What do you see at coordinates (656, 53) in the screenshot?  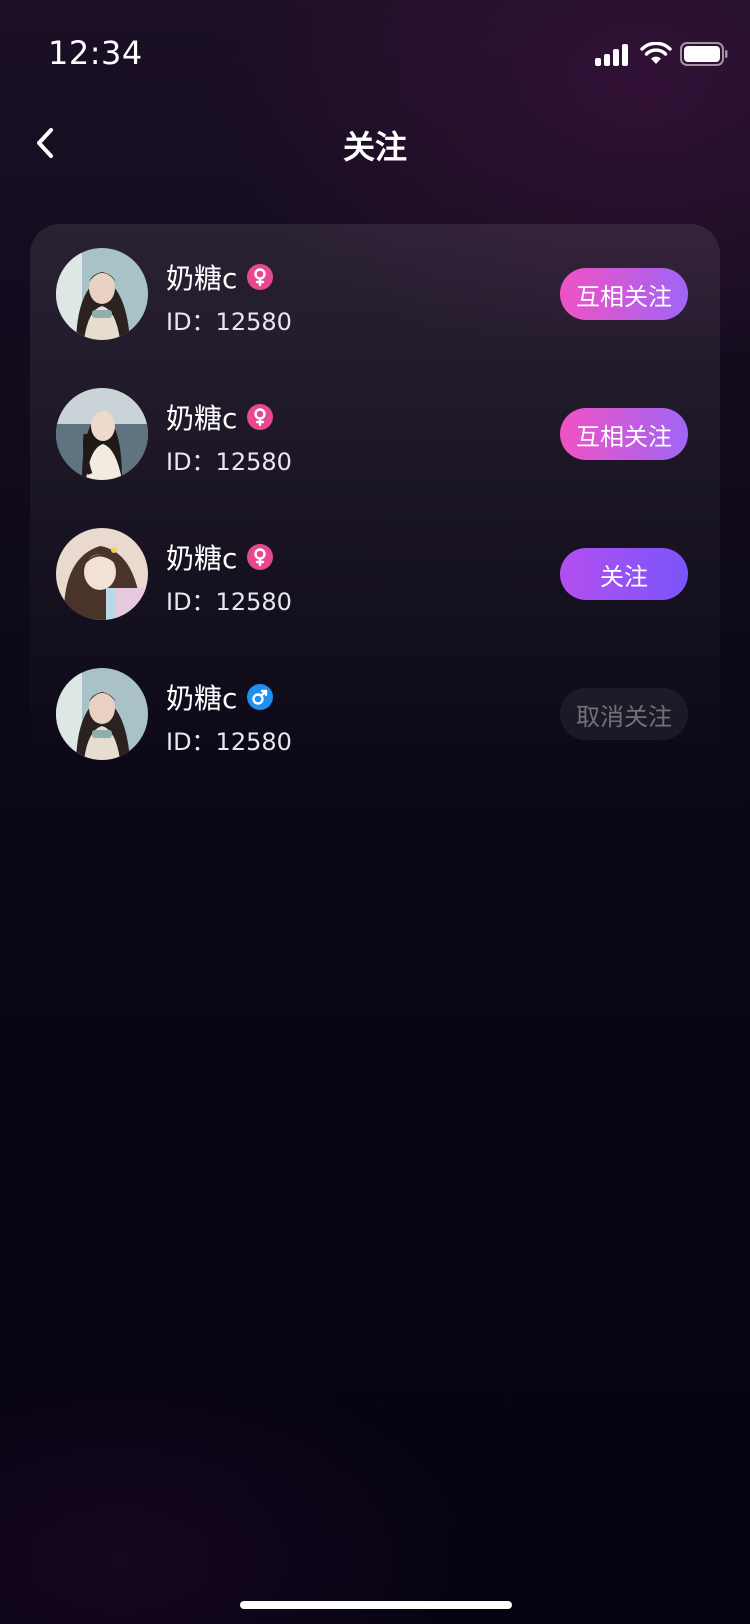 I see `wifi-icon` at bounding box center [656, 53].